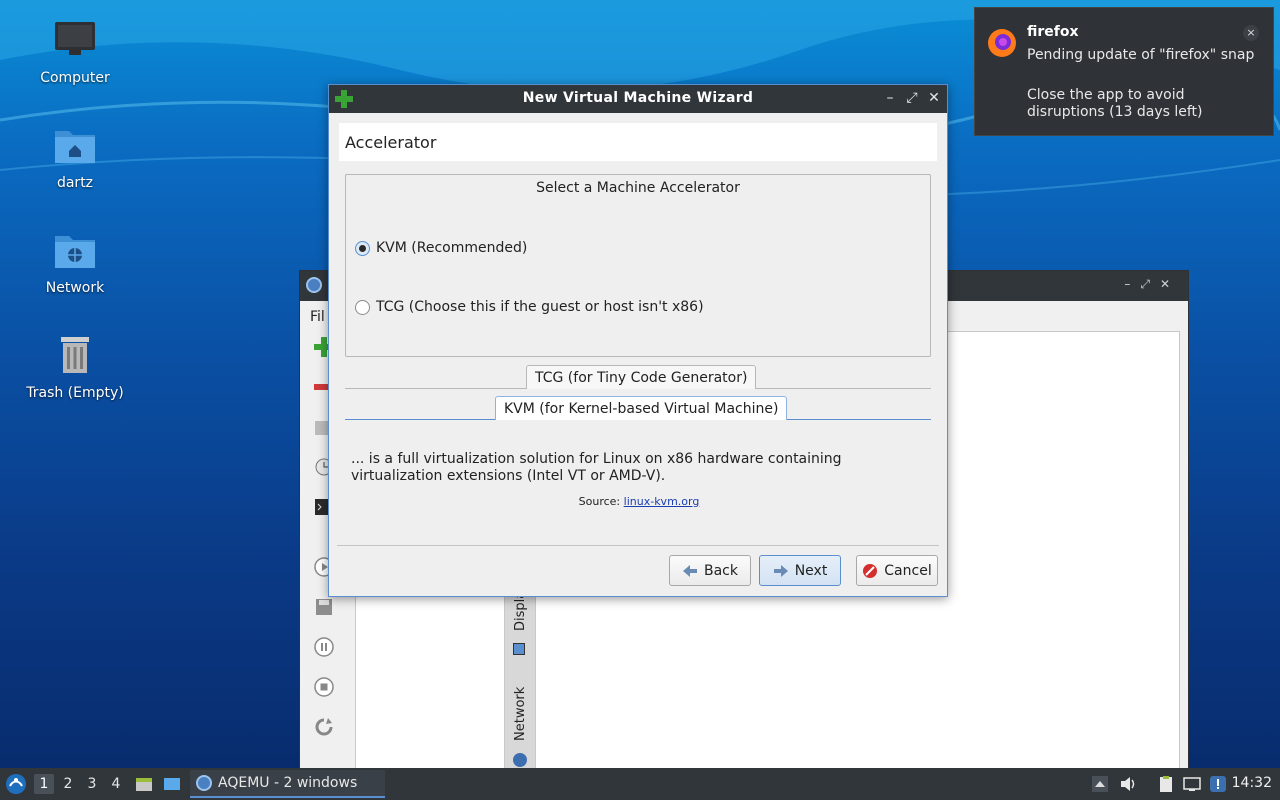  I want to click on file-manager-icon, so click(144, 784).